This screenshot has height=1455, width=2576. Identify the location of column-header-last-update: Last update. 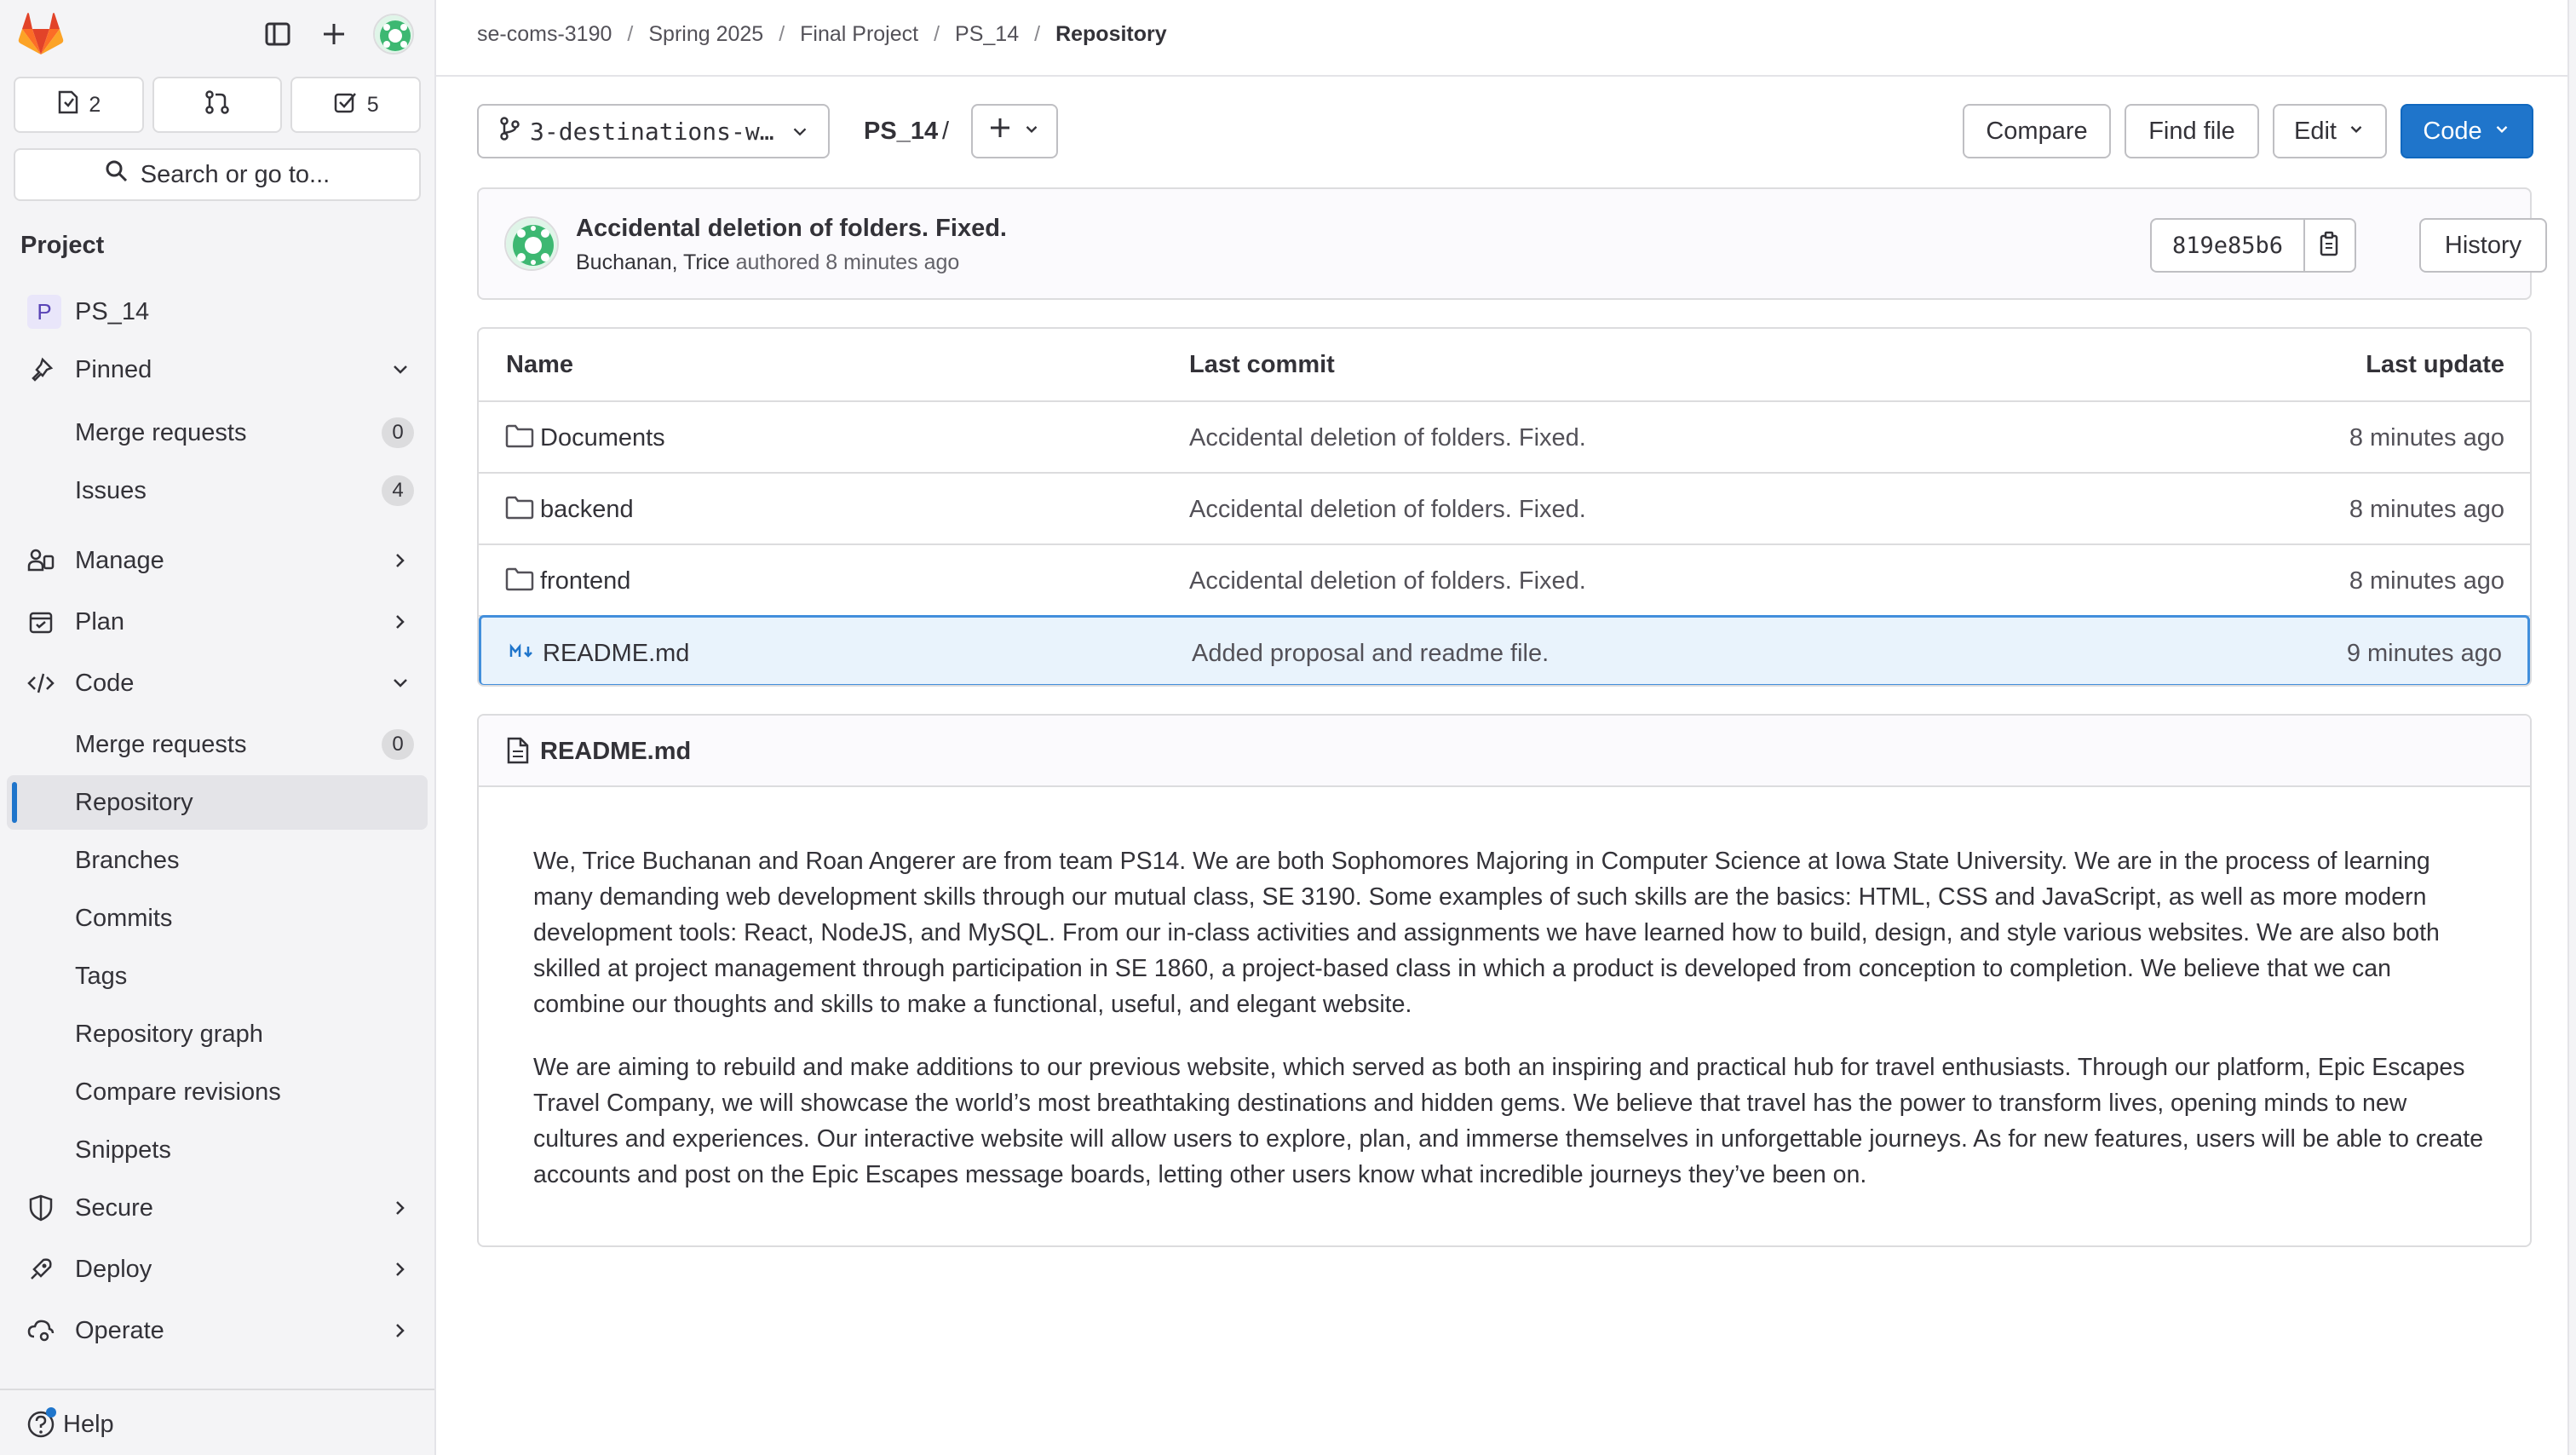
(2435, 364).